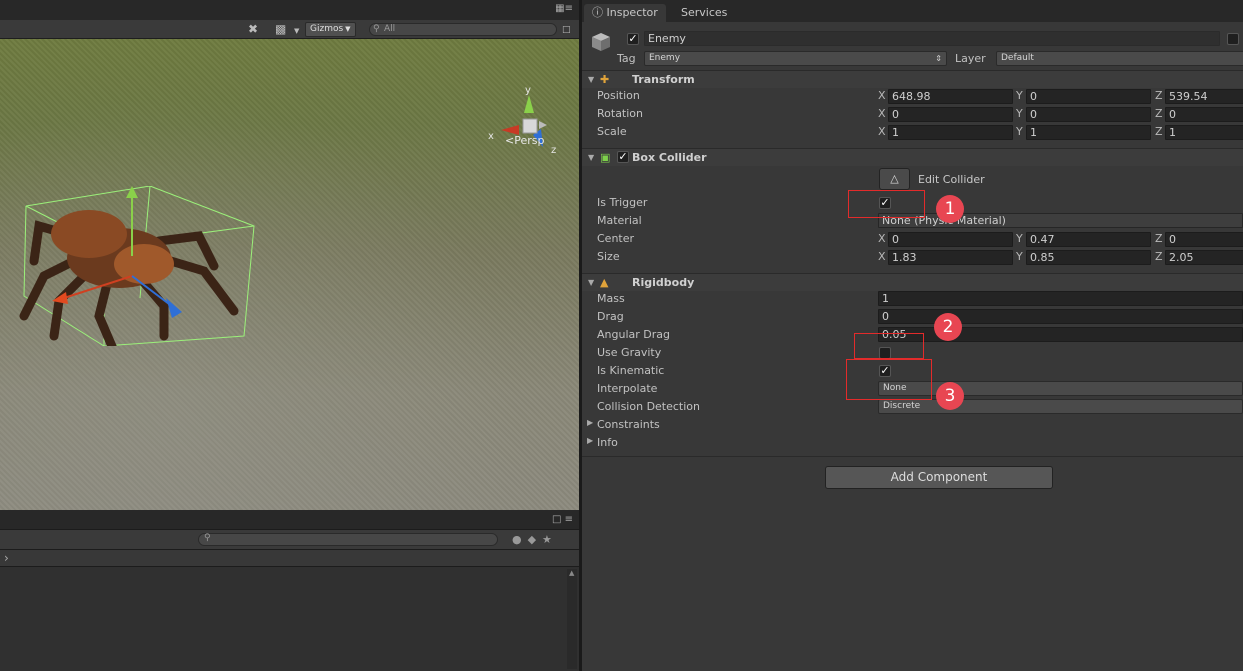  I want to click on transform-icon: ✚, so click(605, 79).